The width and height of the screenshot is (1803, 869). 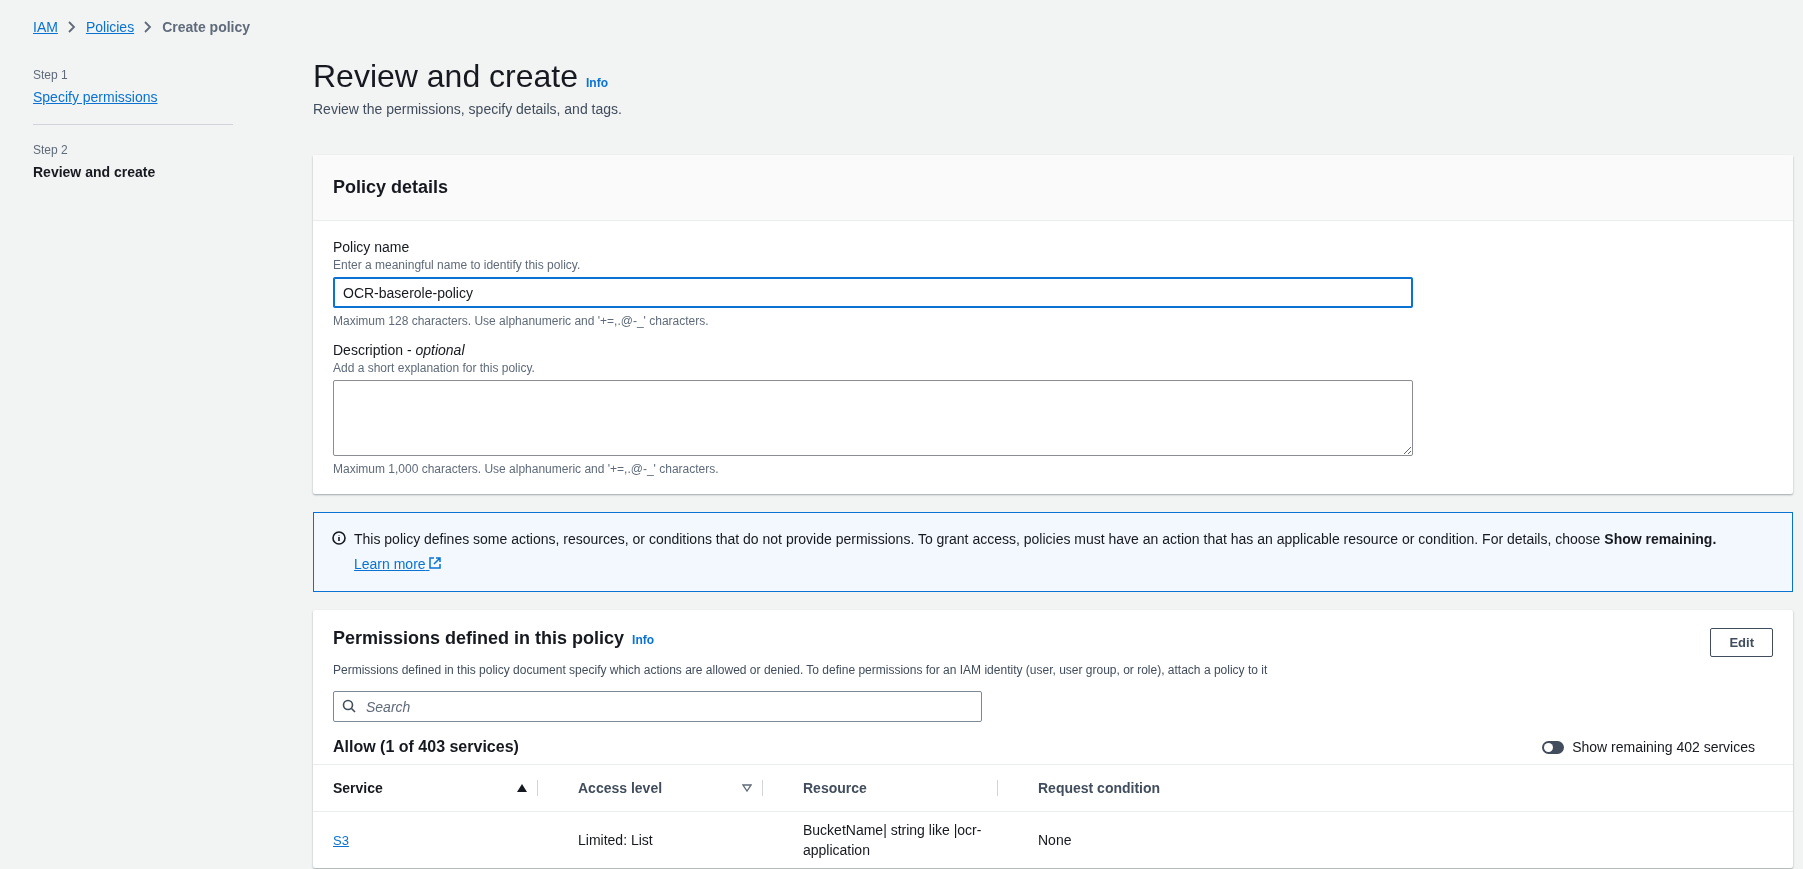 I want to click on column-header: Access level, so click(x=620, y=788).